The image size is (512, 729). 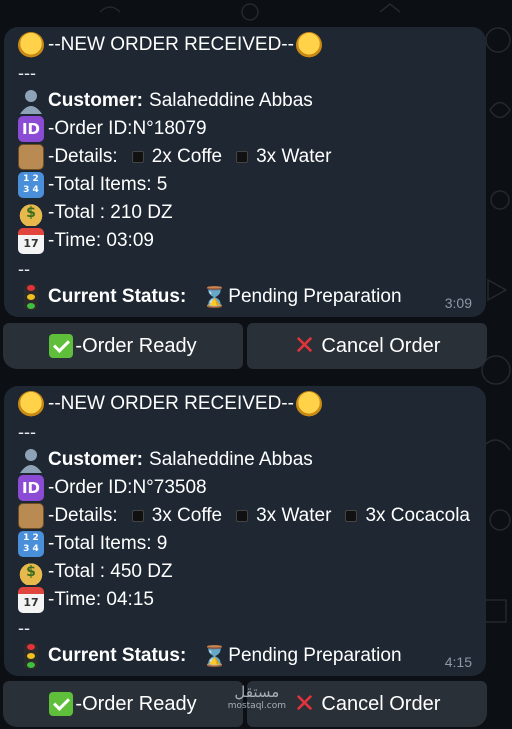 I want to click on order-id-line: ID -Order ID:N°73508, so click(x=245, y=488).